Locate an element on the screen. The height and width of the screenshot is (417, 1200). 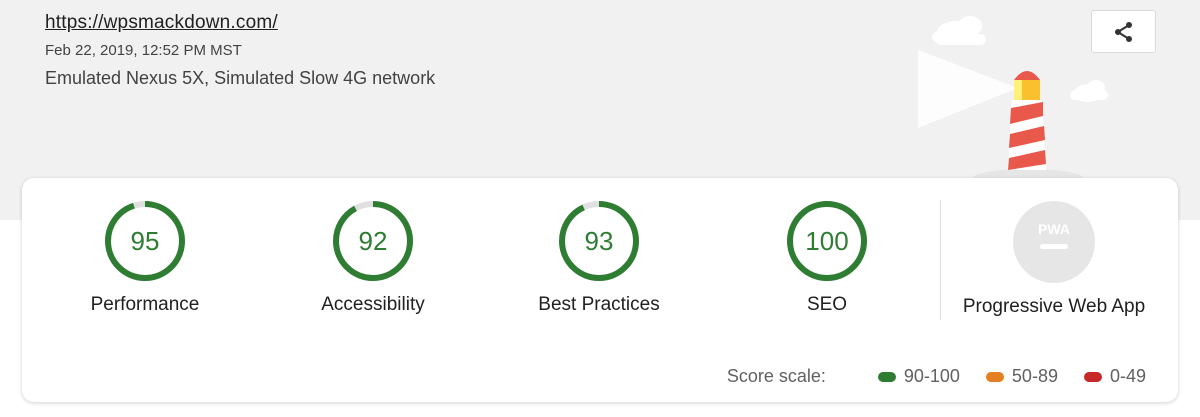
scale-average: 50-89 is located at coordinates (1021, 376).